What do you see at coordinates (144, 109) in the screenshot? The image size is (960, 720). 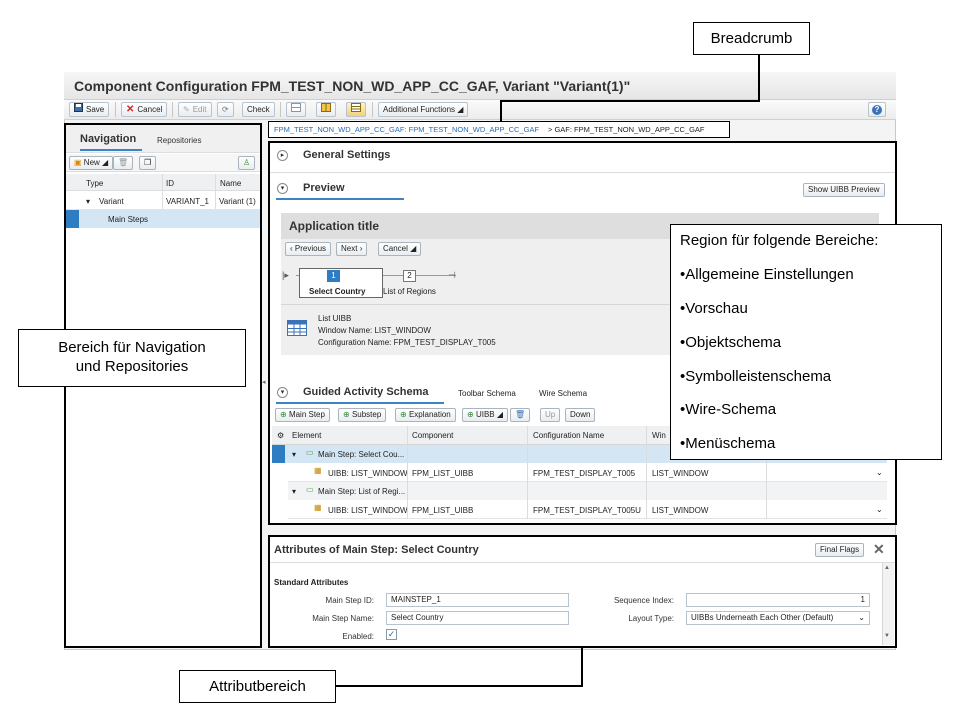 I see `cancel-button: ✕ Cancel` at bounding box center [144, 109].